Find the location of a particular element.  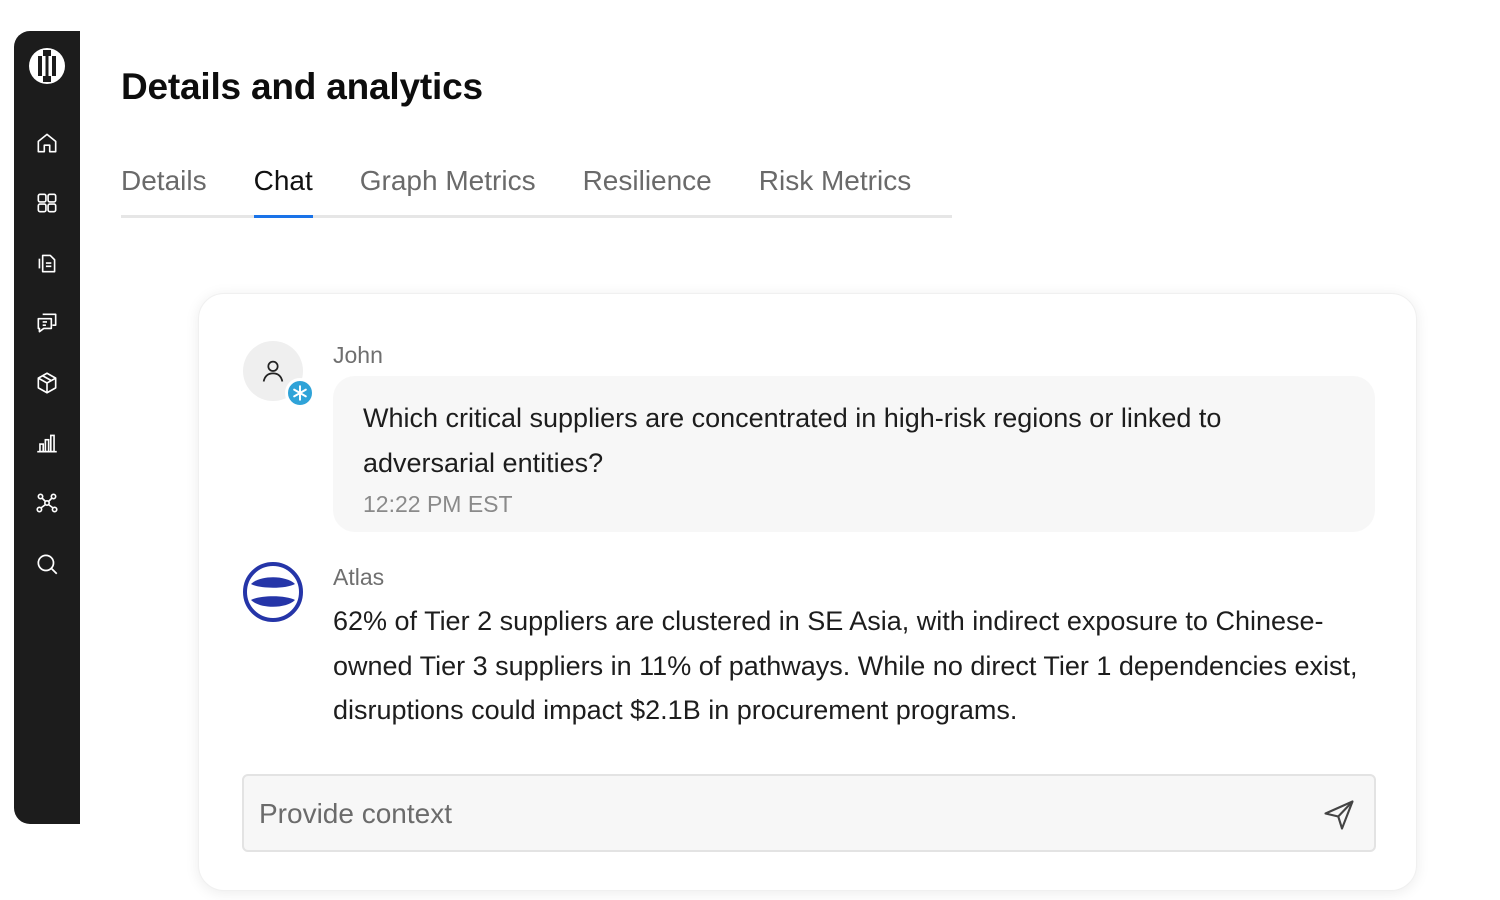

tab-risk-metrics: Risk Metrics is located at coordinates (835, 187).